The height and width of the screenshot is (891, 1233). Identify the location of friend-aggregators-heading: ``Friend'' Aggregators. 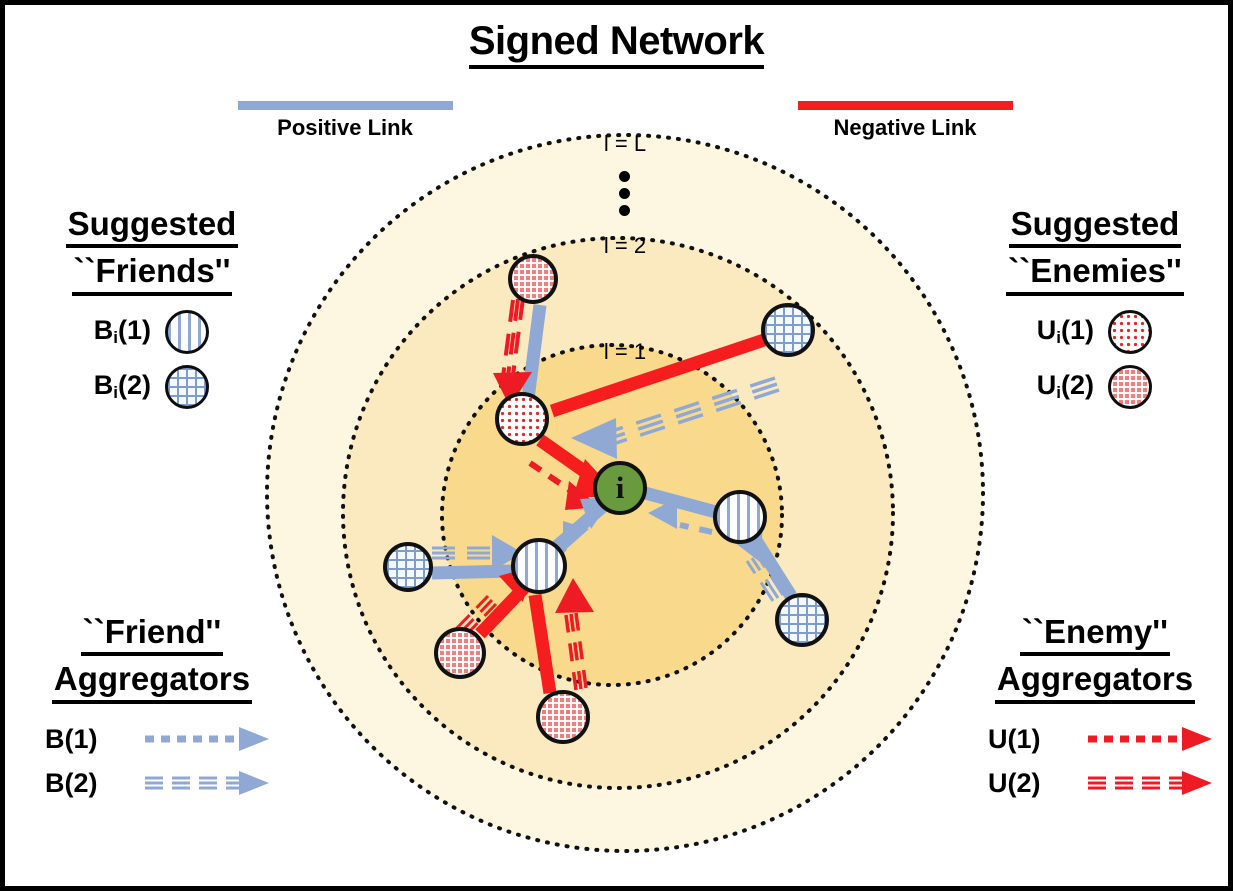
(152, 658).